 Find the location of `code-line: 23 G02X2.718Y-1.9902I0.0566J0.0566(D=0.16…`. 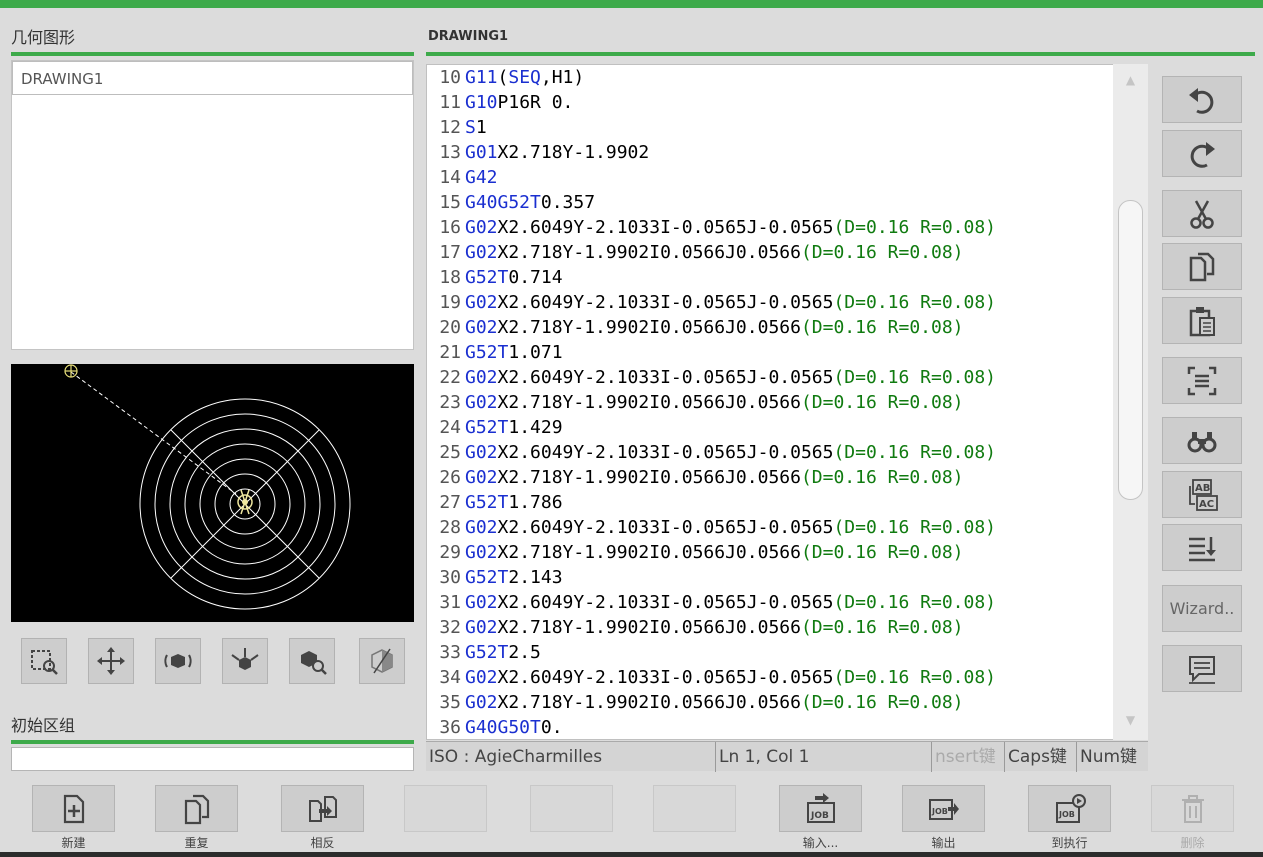

code-line: 23 G02X2.718Y-1.9902I0.0566J0.0566(D=0.16… is located at coordinates (695, 402).